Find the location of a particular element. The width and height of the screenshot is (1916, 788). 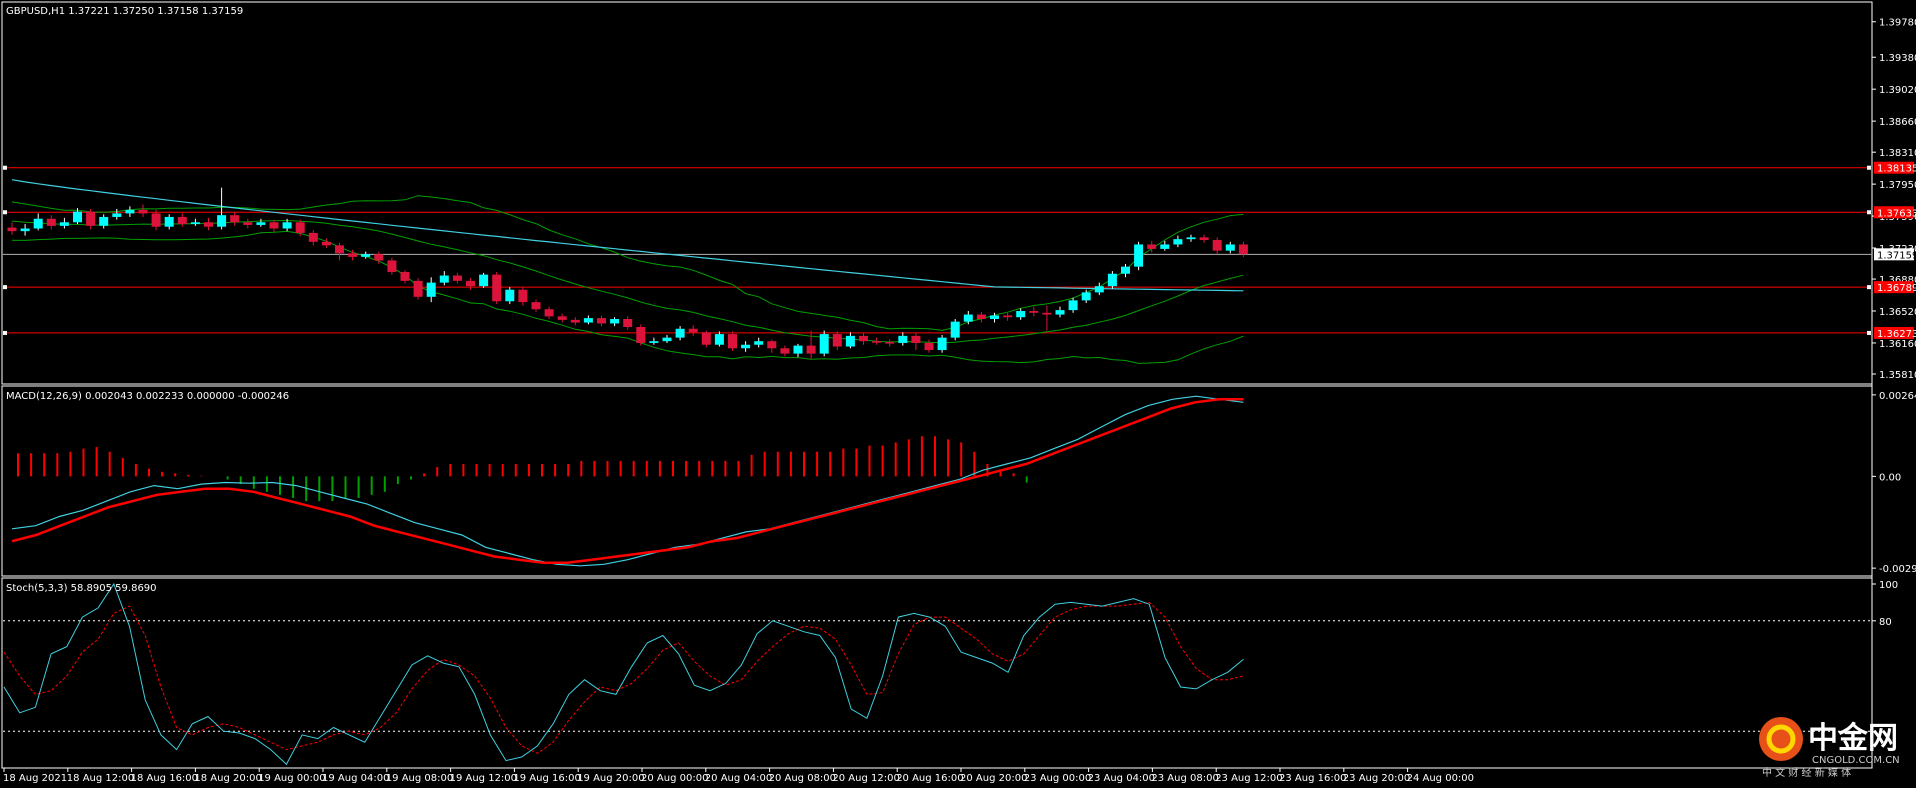

macd-signal-line is located at coordinates (627, 481).